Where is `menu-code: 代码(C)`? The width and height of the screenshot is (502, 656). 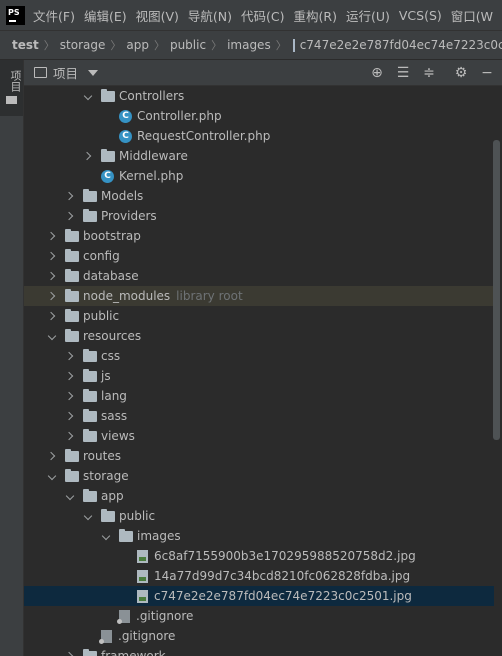 menu-code: 代码(C) is located at coordinates (262, 15).